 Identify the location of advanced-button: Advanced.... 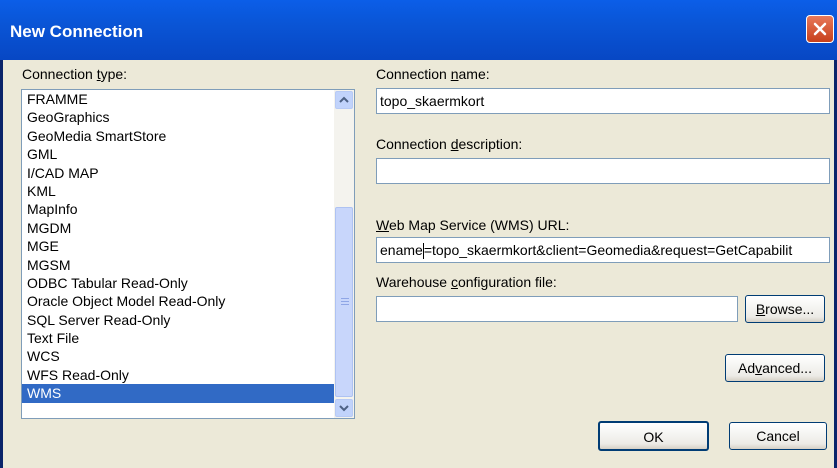
(775, 368).